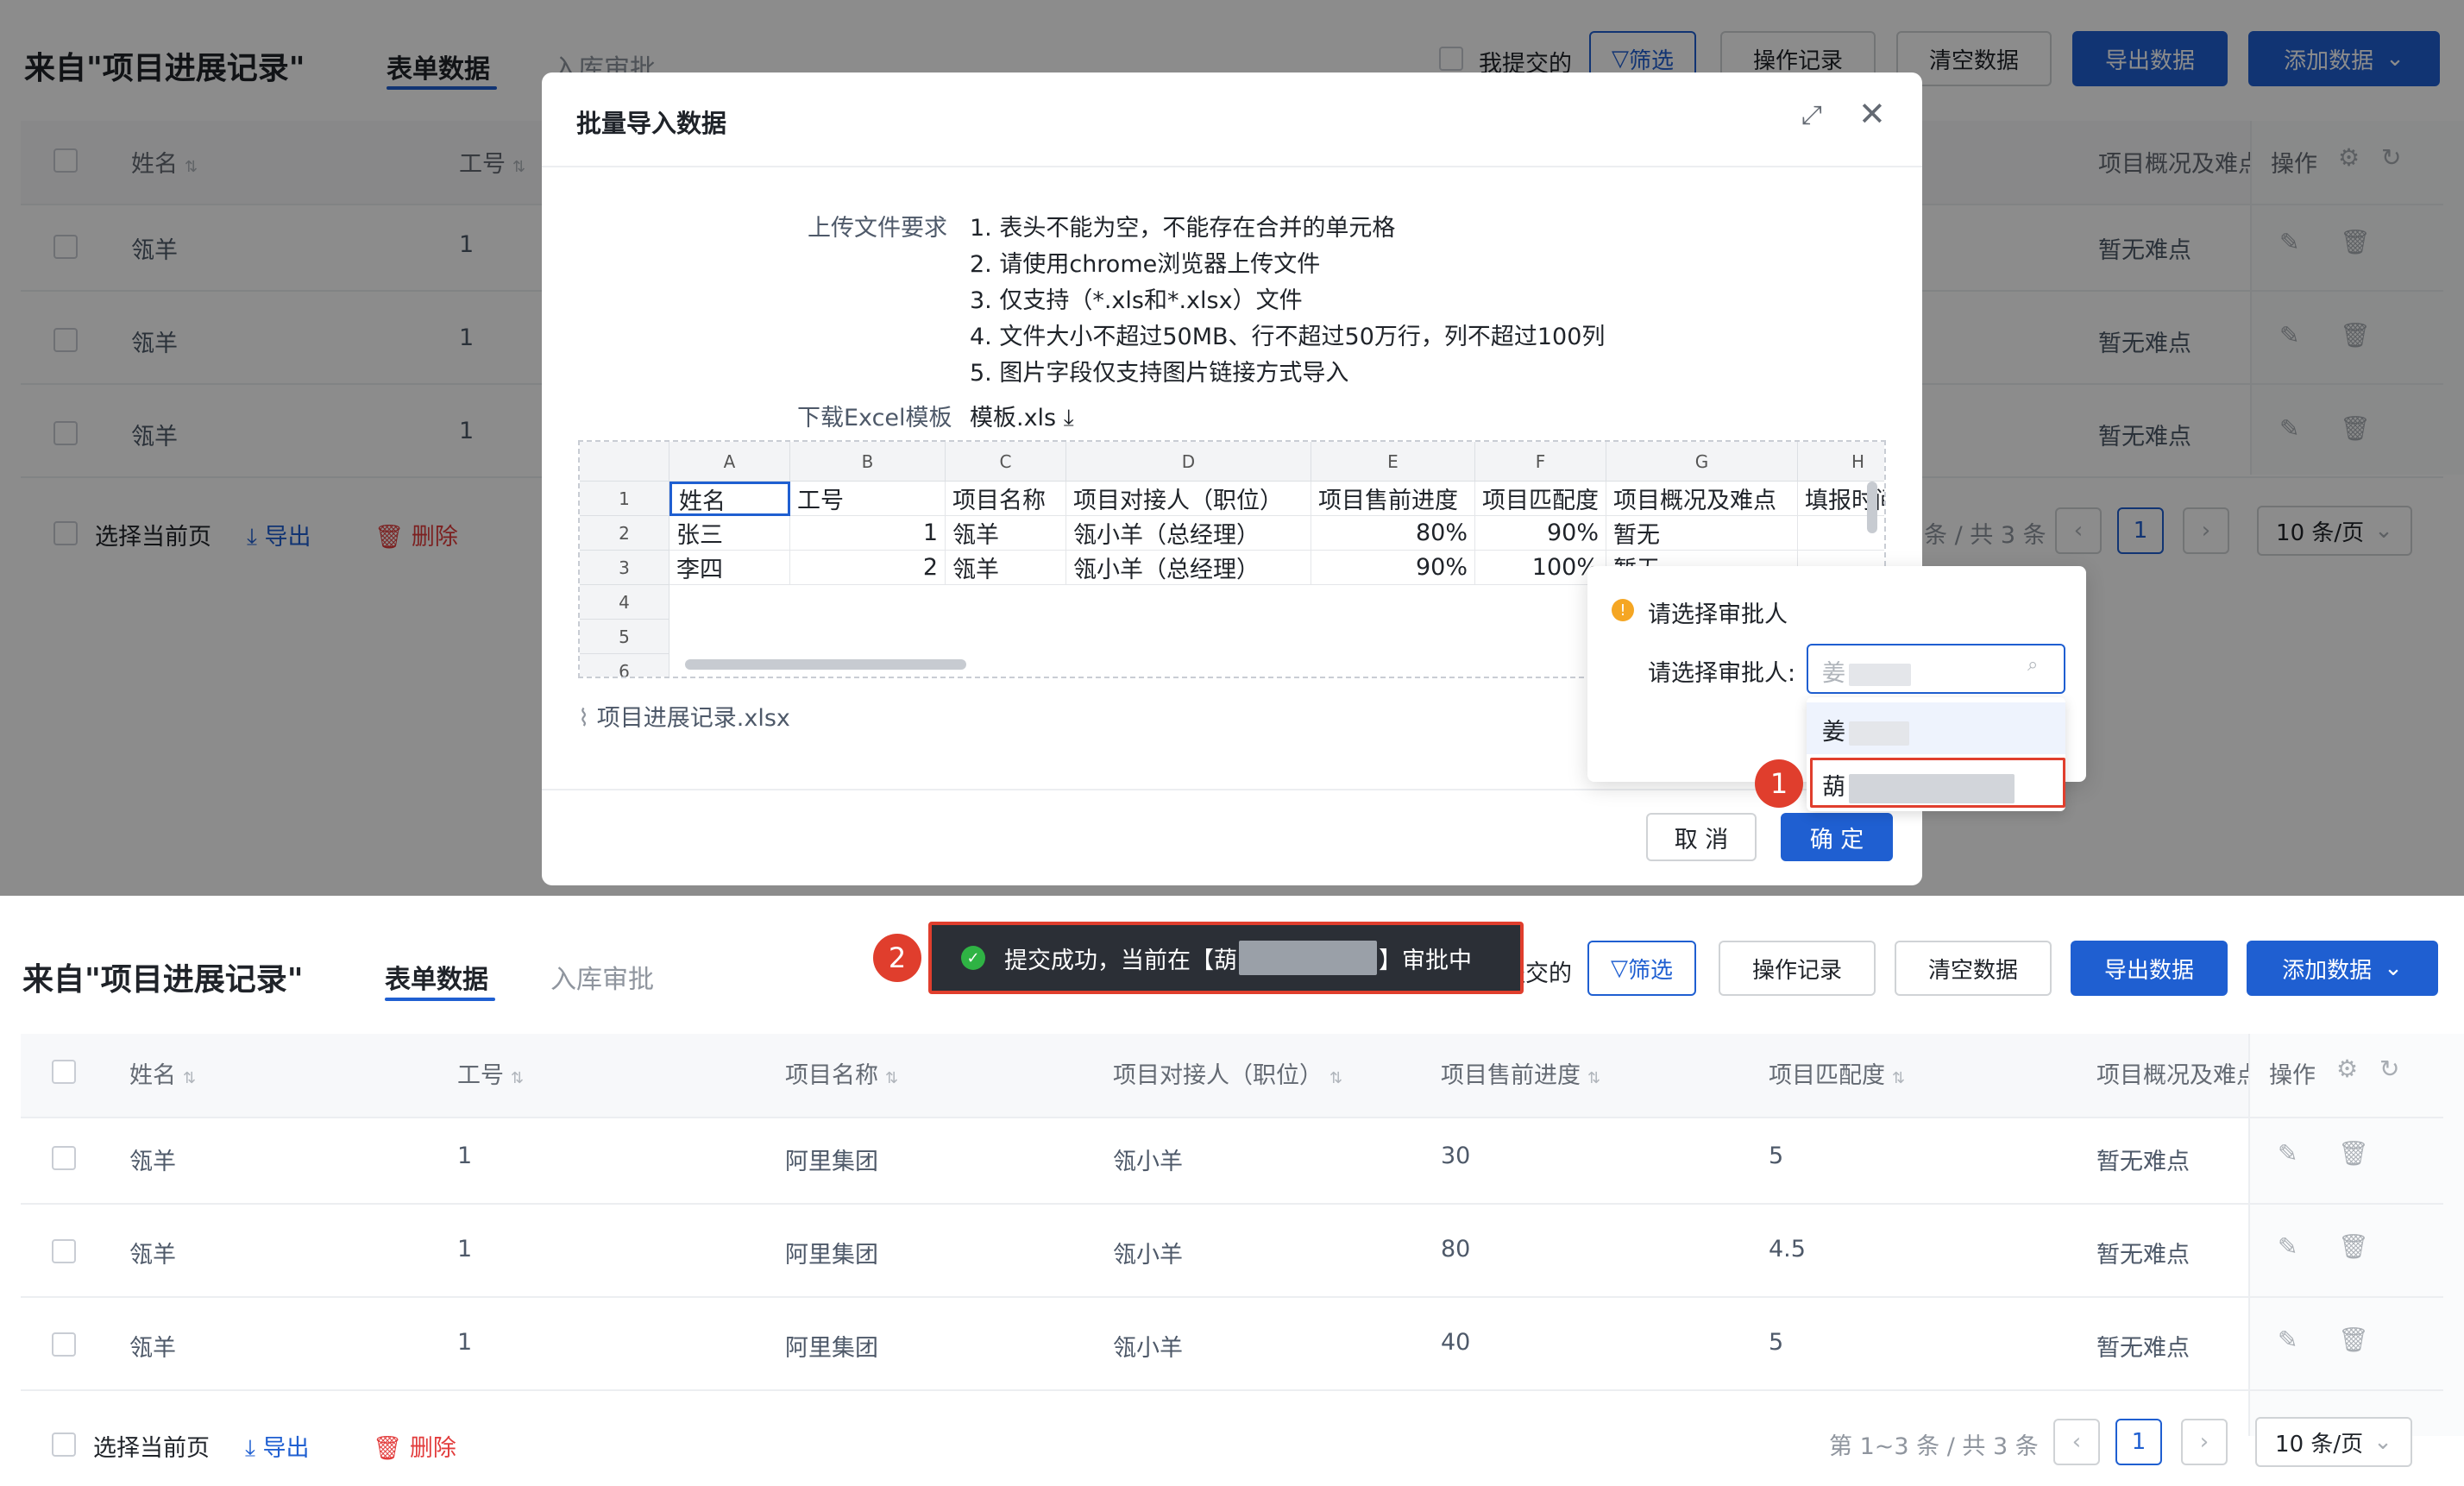 This screenshot has width=2464, height=1486. What do you see at coordinates (868, 533) in the screenshot?
I see `sheet-cell: 1` at bounding box center [868, 533].